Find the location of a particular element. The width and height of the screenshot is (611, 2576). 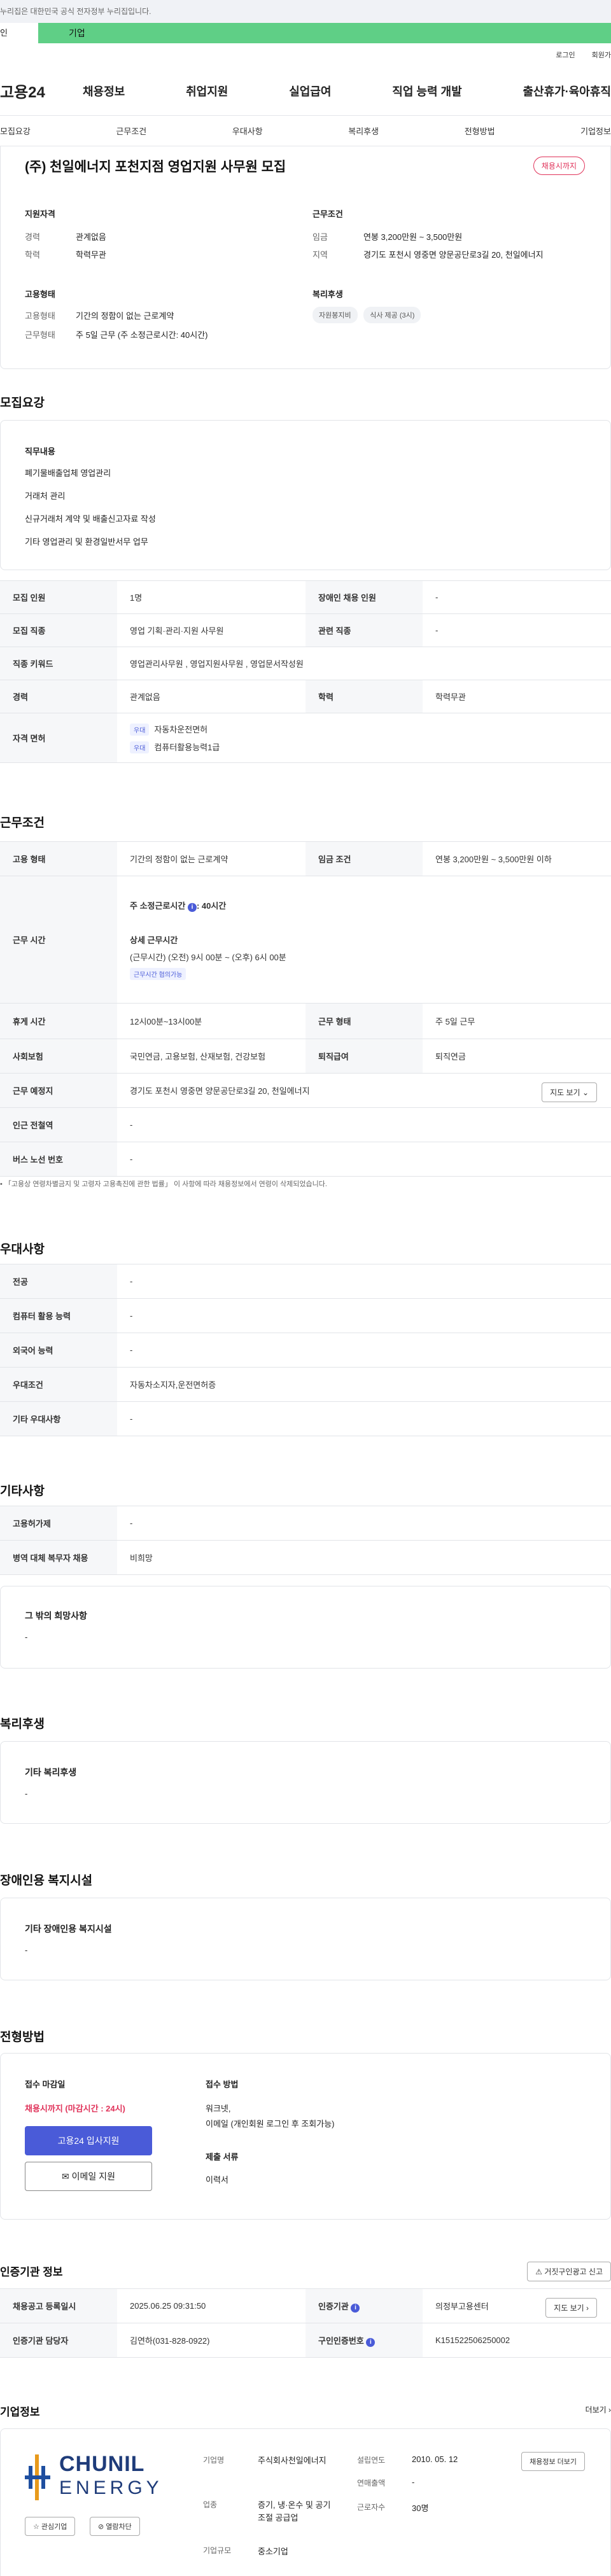

company-more-link: 더보기 › is located at coordinates (598, 2409).